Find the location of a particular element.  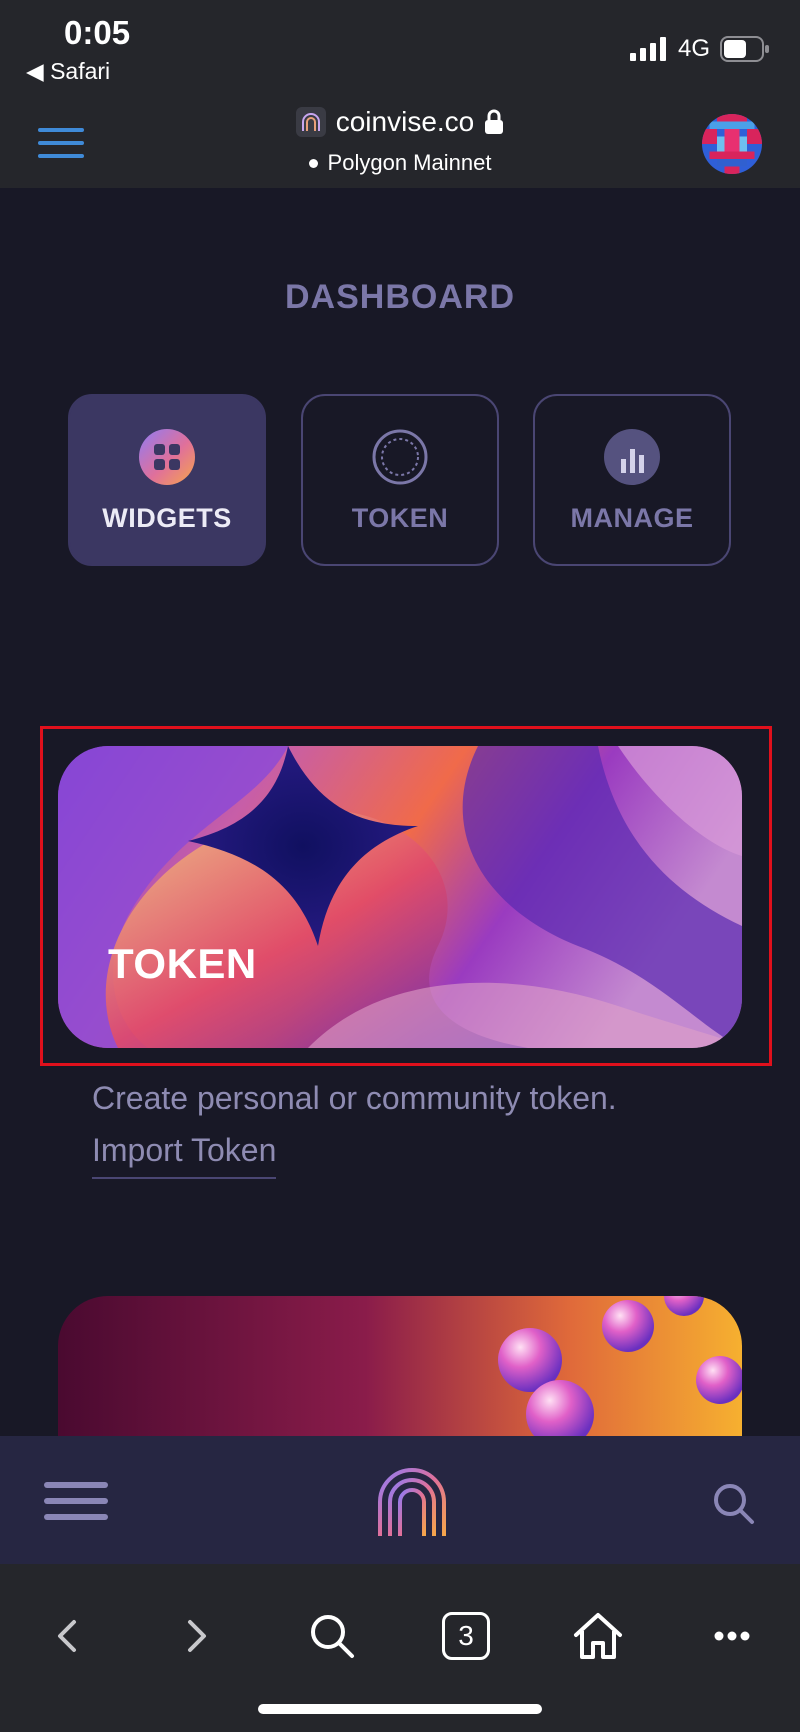

app-bottom-bar is located at coordinates (400, 1500).